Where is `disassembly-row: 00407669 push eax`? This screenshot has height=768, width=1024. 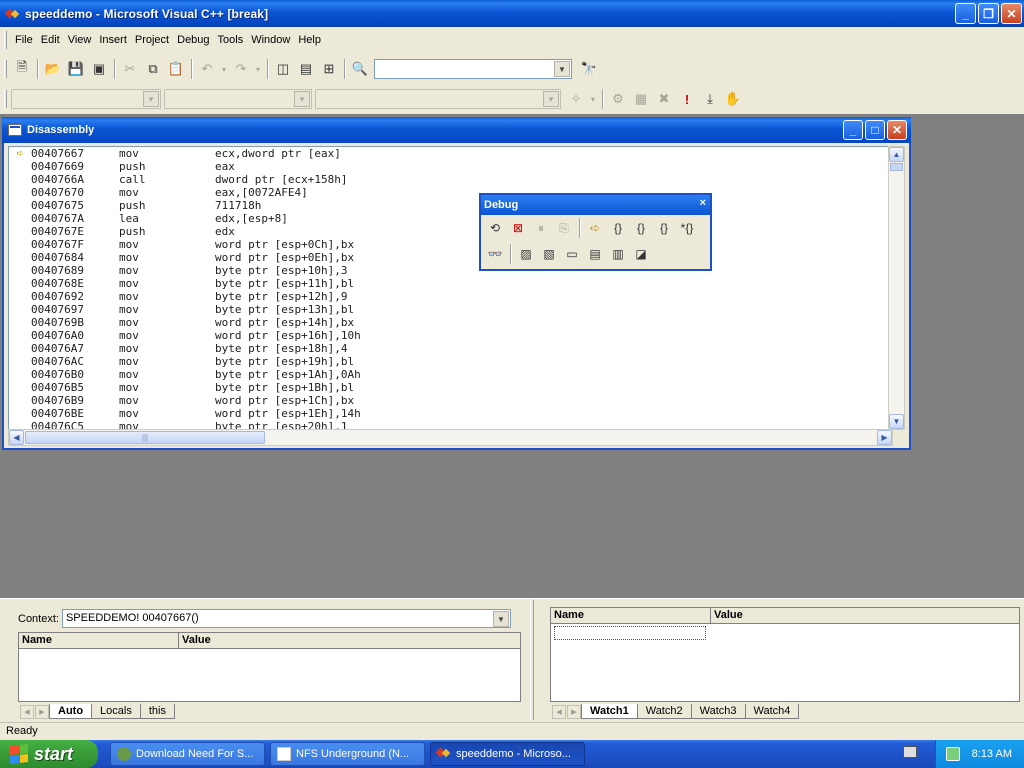
disassembly-row: 00407669 push eax is located at coordinates (450, 166).